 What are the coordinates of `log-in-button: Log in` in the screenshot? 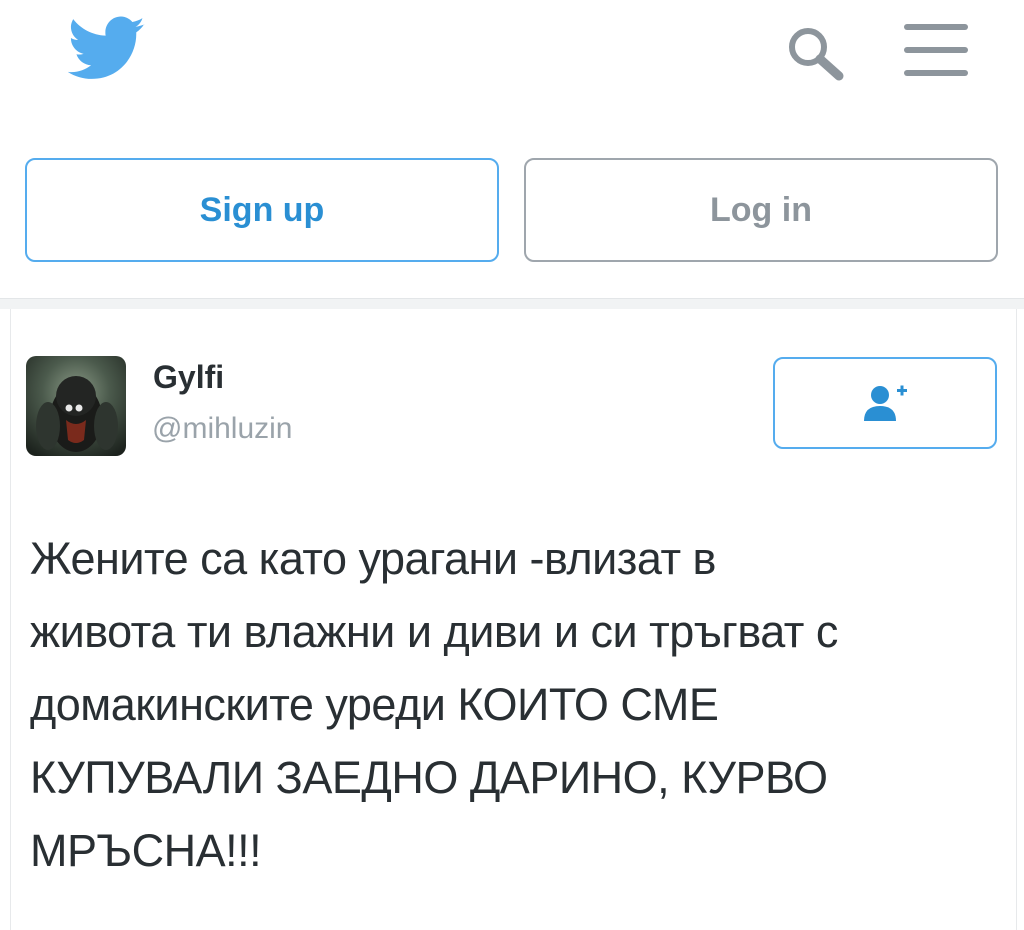 It's located at (761, 210).